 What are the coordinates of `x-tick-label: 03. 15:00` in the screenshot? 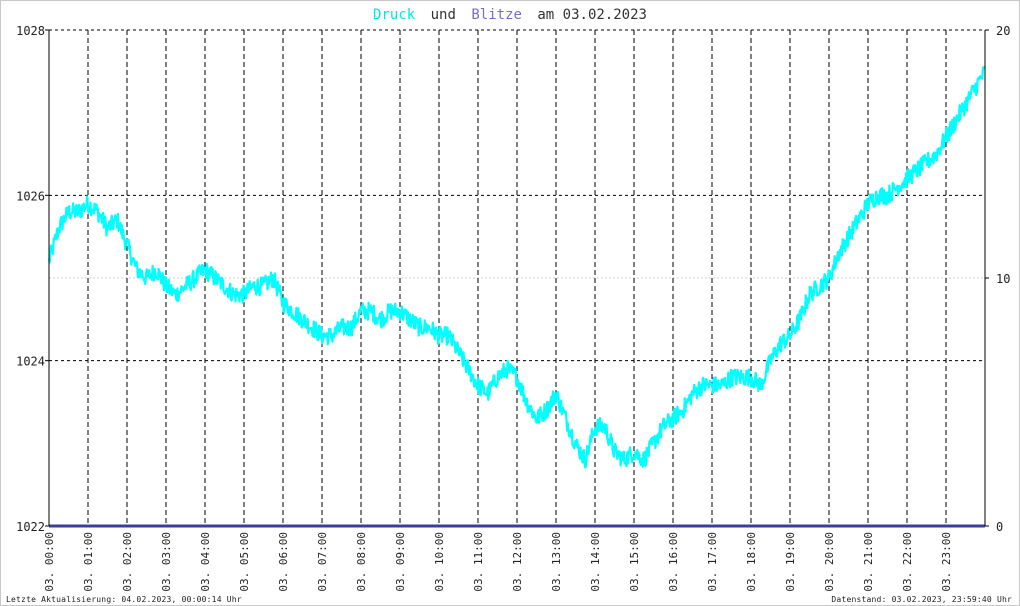 It's located at (634, 562).